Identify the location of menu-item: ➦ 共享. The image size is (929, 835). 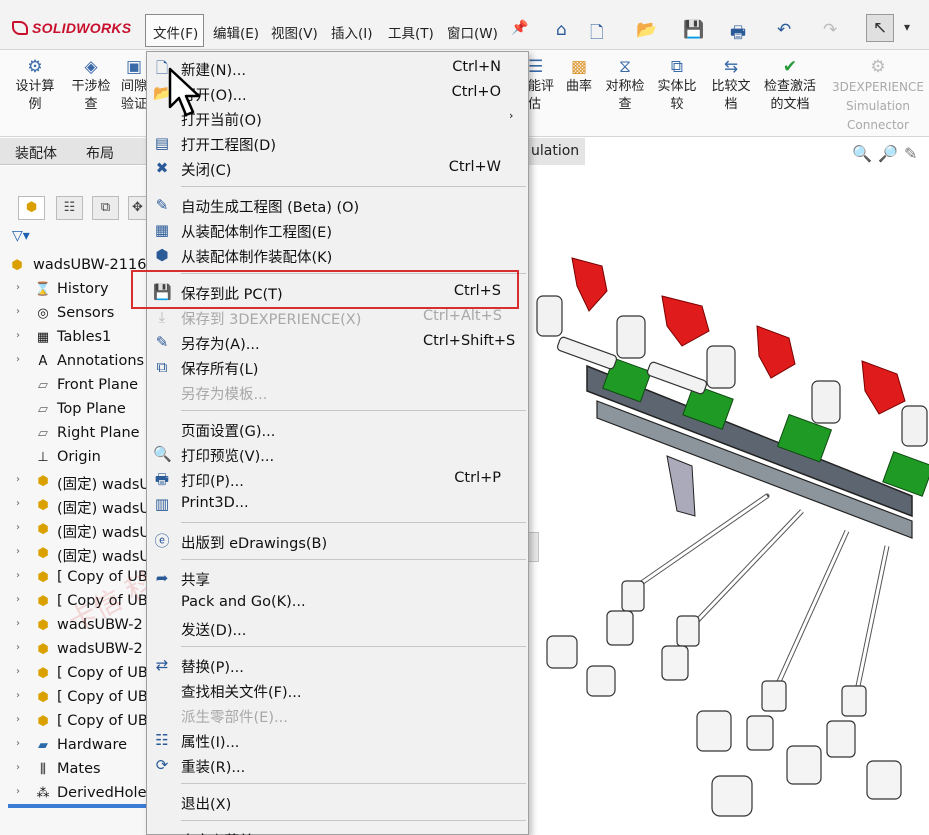
(337, 578).